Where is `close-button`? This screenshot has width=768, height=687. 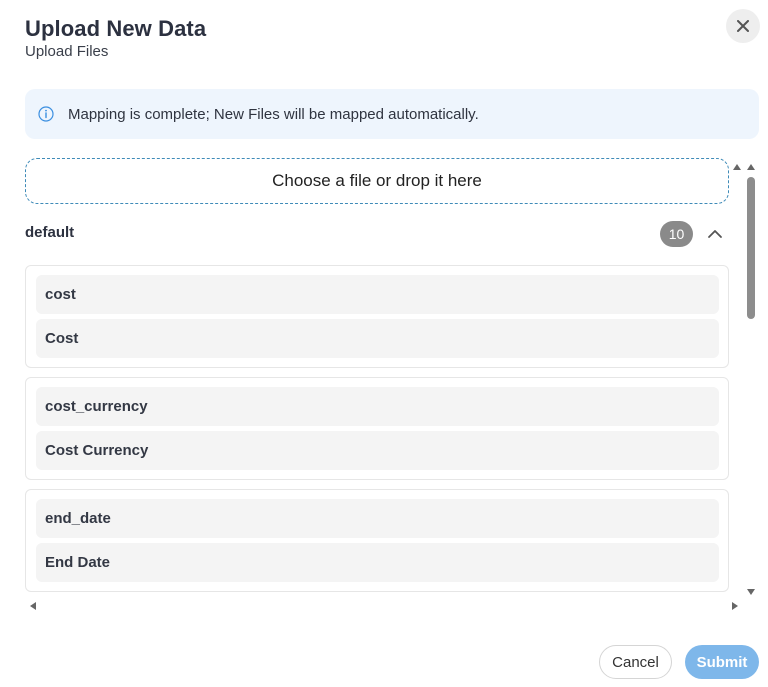
close-button is located at coordinates (743, 26).